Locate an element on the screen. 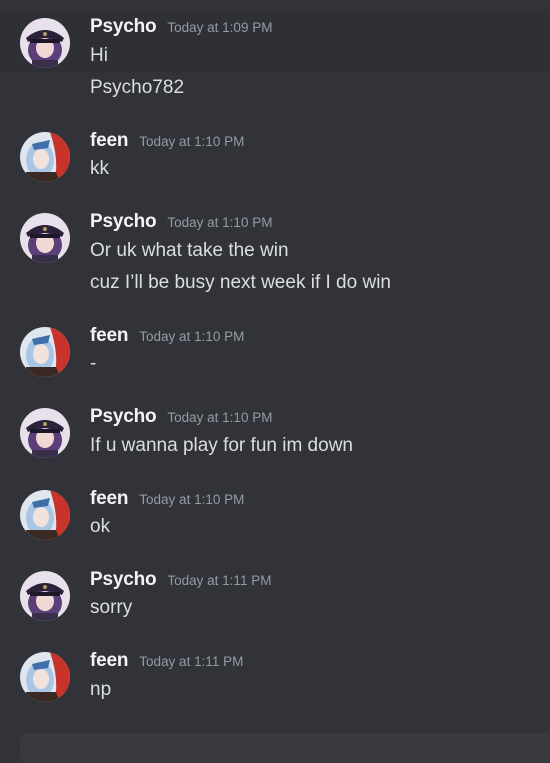 The image size is (550, 763). message-group: Psycho Today at 1:11 PM sorry is located at coordinates (275, 596).